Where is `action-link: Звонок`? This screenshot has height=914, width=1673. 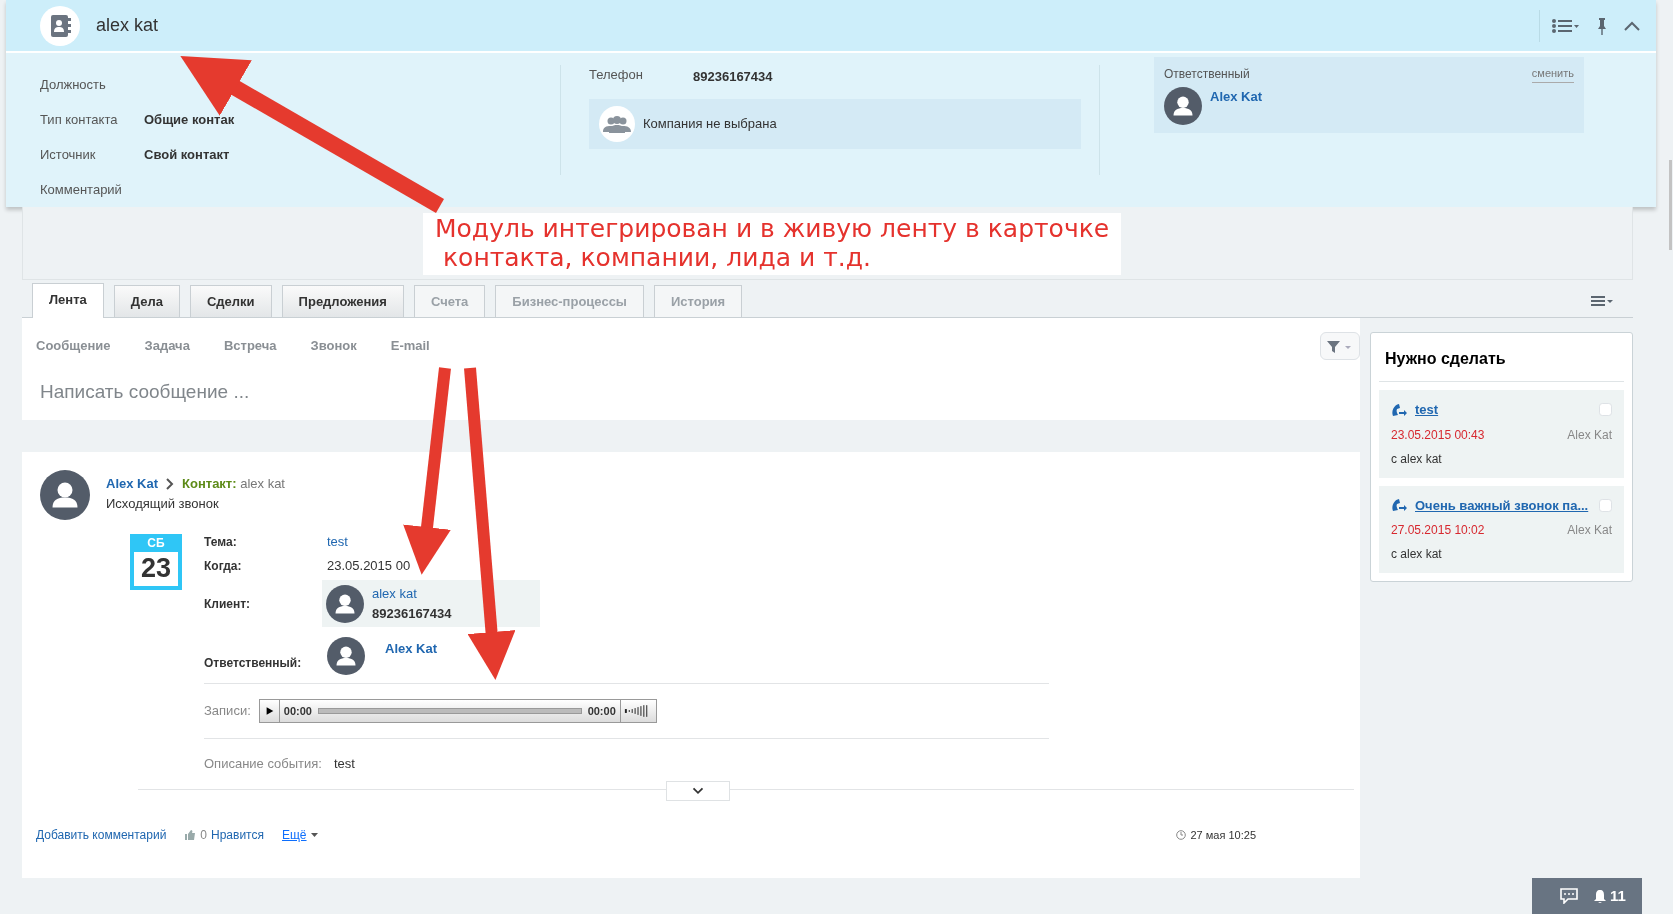 action-link: Звонок is located at coordinates (333, 346).